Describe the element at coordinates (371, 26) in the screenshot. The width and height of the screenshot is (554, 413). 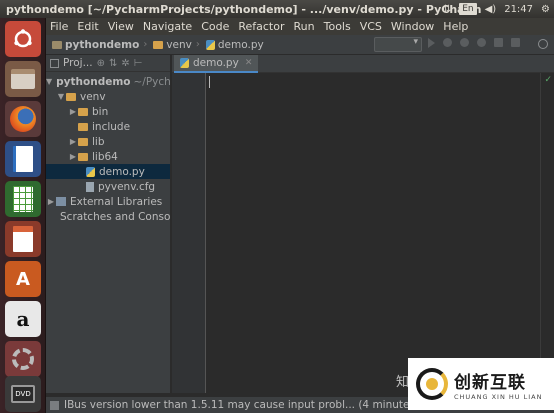
I see `menu-vcs: VCS` at that location.